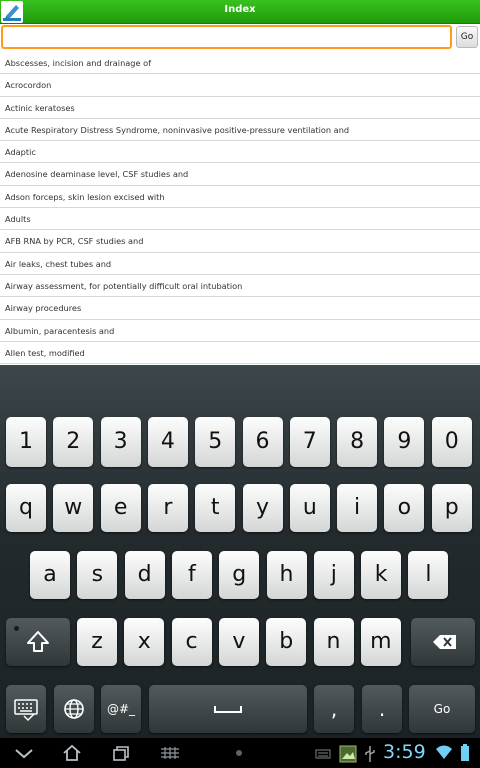 The image size is (480, 768). Describe the element at coordinates (240, 331) in the screenshot. I see `list-item: Albumin, paracentesis and` at that location.